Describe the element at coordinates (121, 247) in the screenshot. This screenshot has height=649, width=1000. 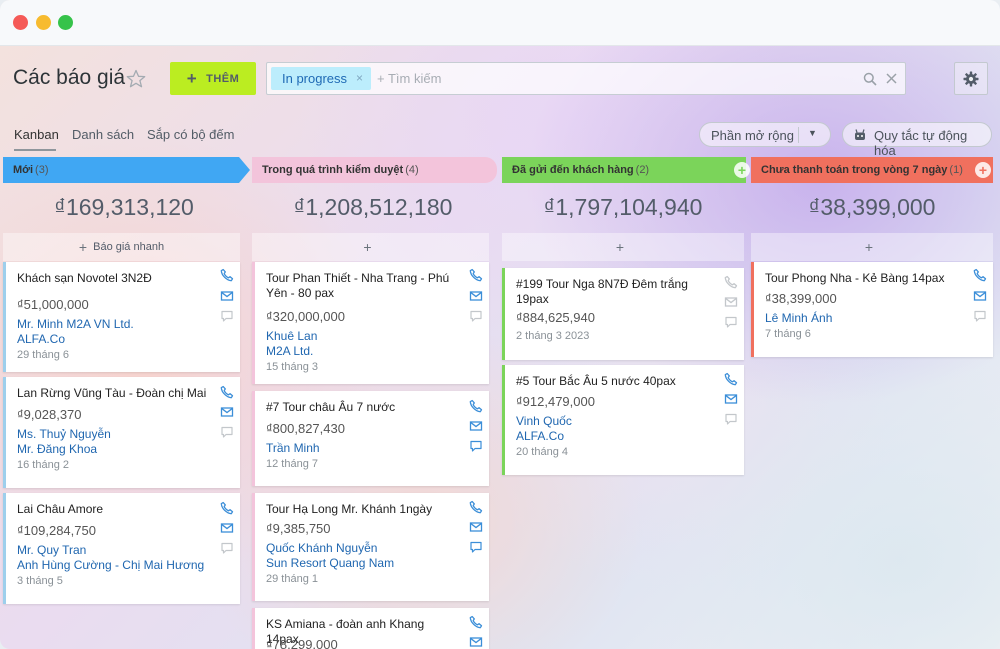
I see `quick-add-button: + Báo giá nhanh` at that location.